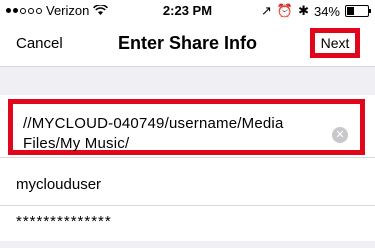  Describe the element at coordinates (187, 223) in the screenshot. I see `password-row: **************` at that location.